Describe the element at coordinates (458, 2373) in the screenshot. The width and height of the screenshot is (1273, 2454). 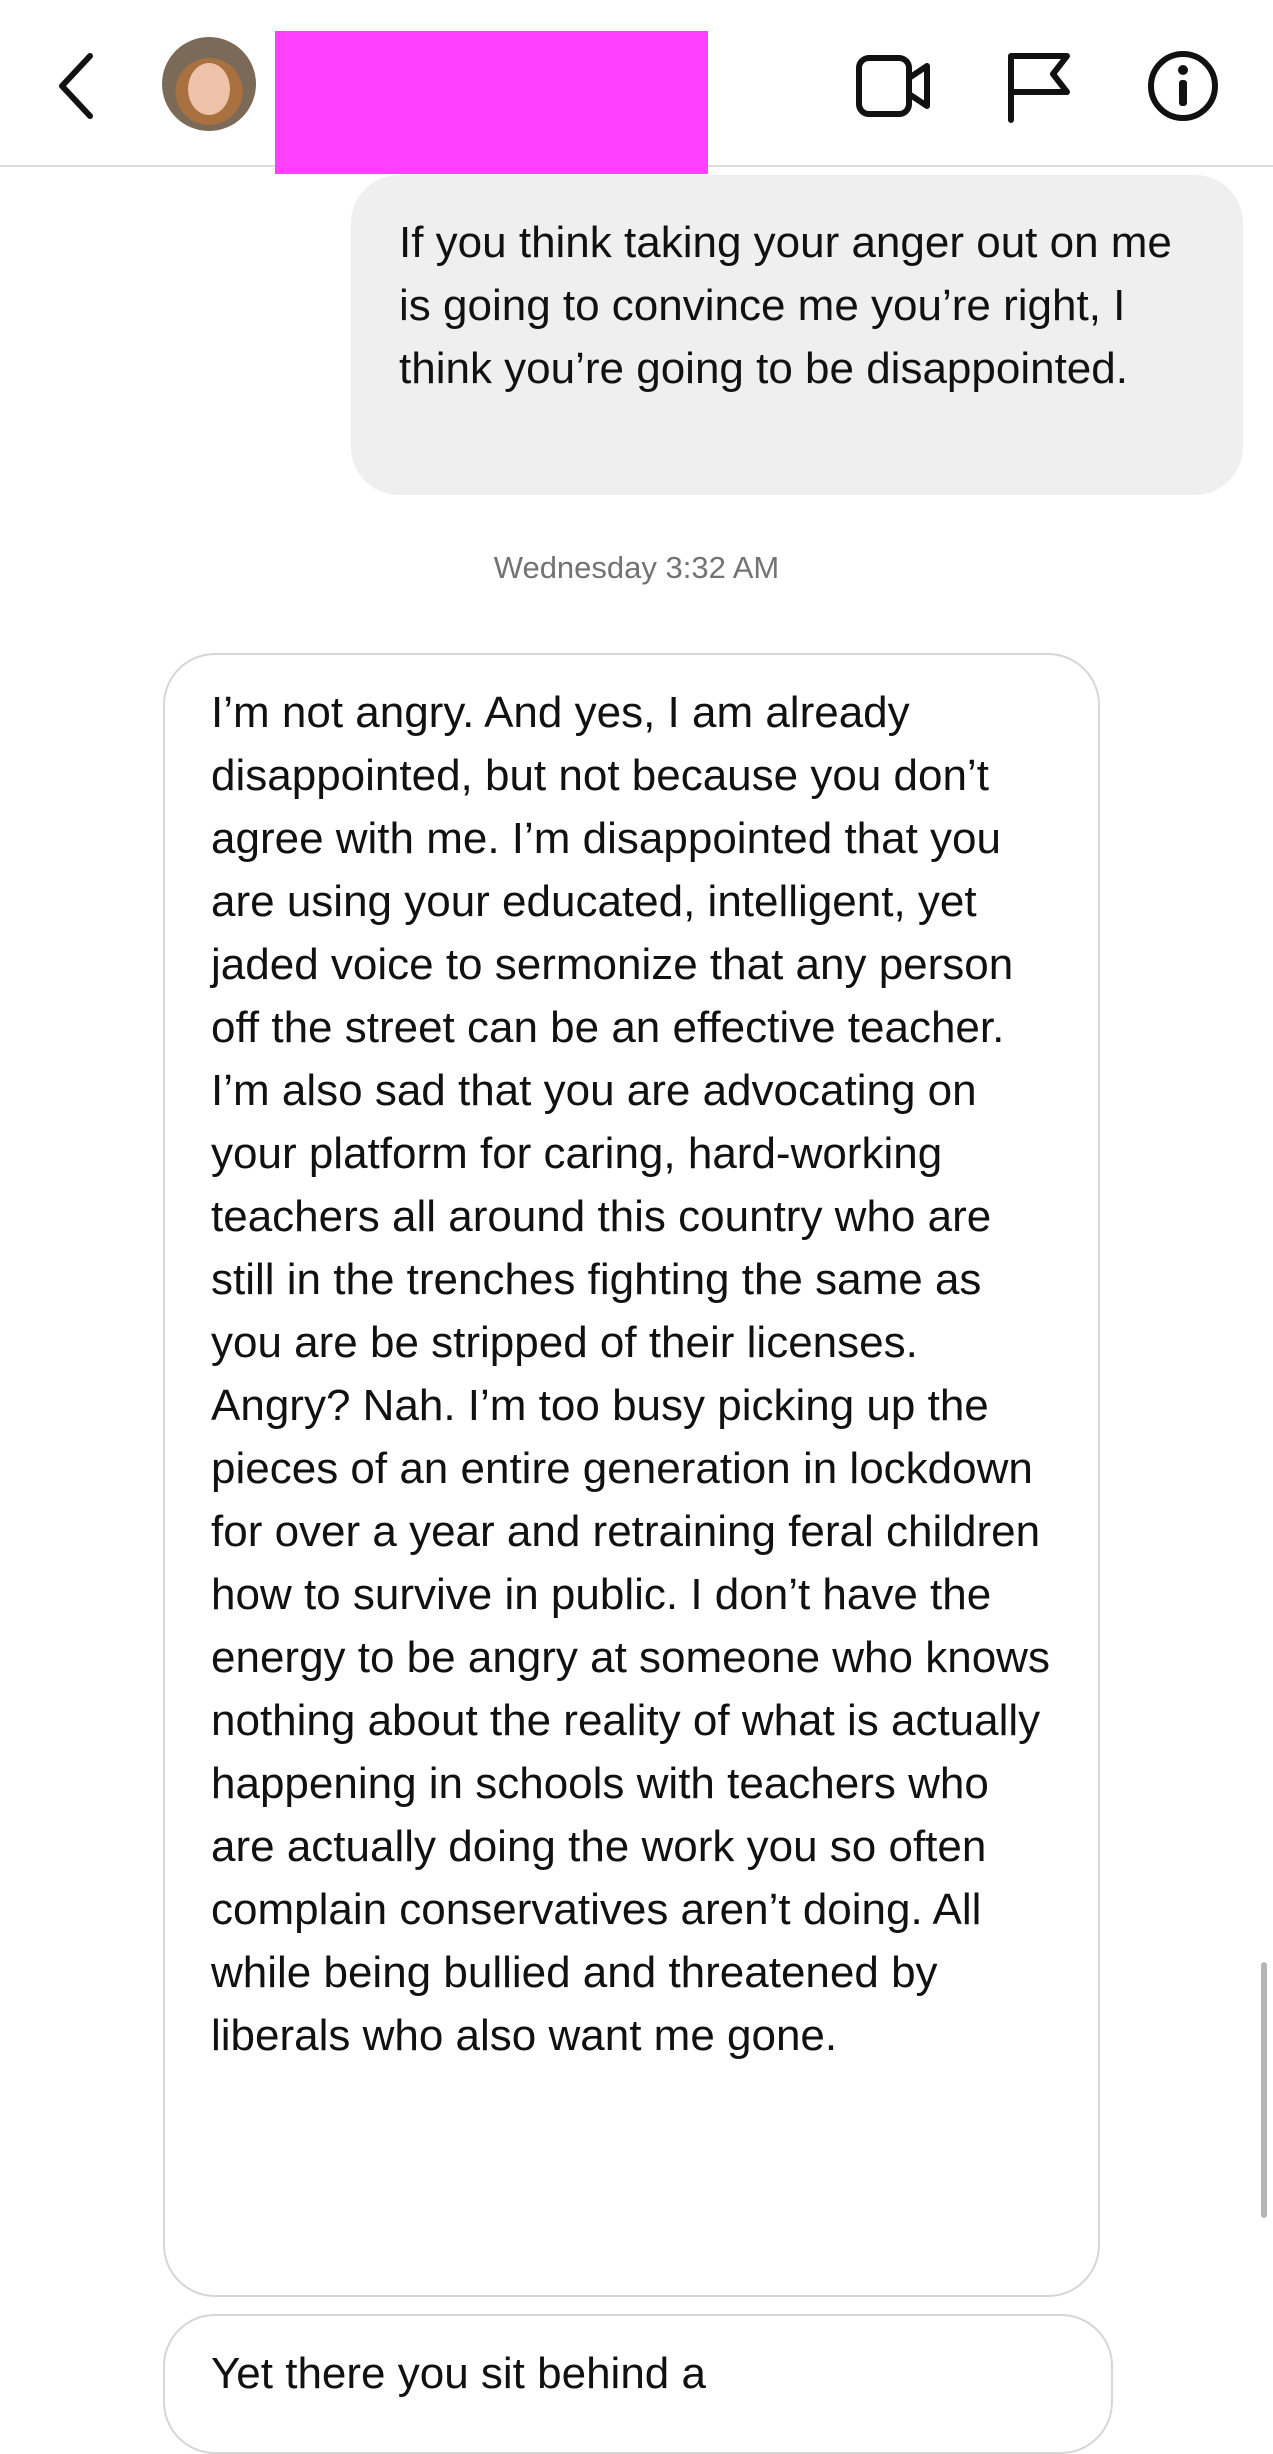
I see `received-message-text-partial: Yet there you sit behind a` at that location.